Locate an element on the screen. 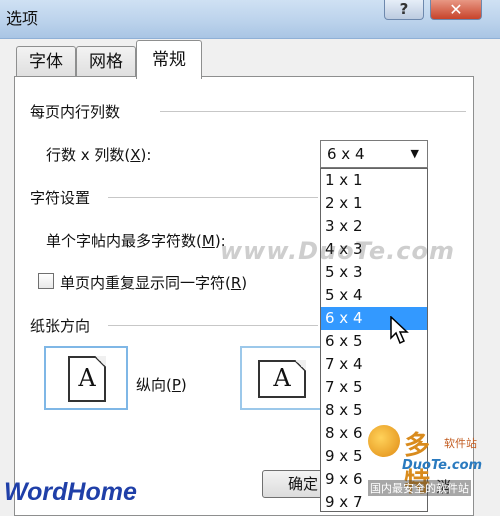 Image resolution: width=500 pixels, height=516 pixels. window-title: 选项 is located at coordinates (22, 18).